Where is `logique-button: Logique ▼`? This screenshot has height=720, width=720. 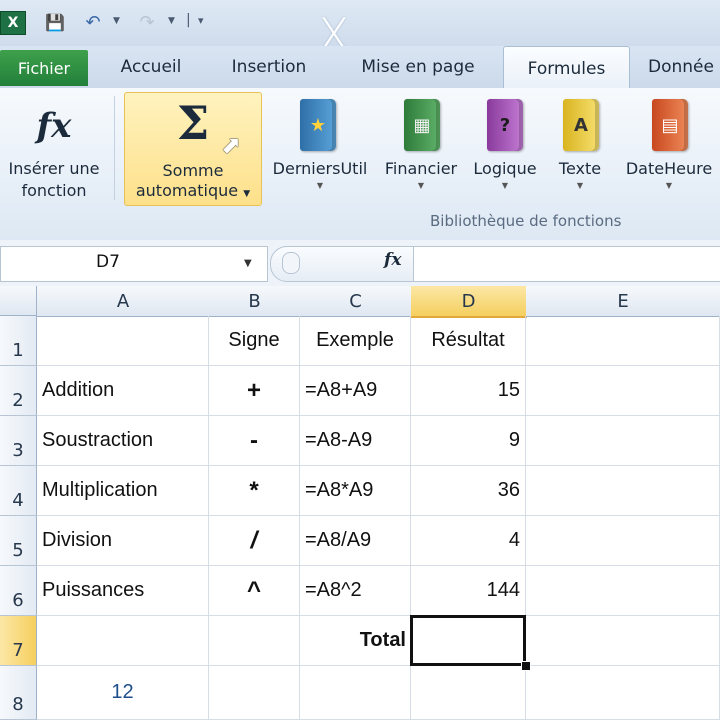
logique-button: Logique ▼ is located at coordinates (505, 175).